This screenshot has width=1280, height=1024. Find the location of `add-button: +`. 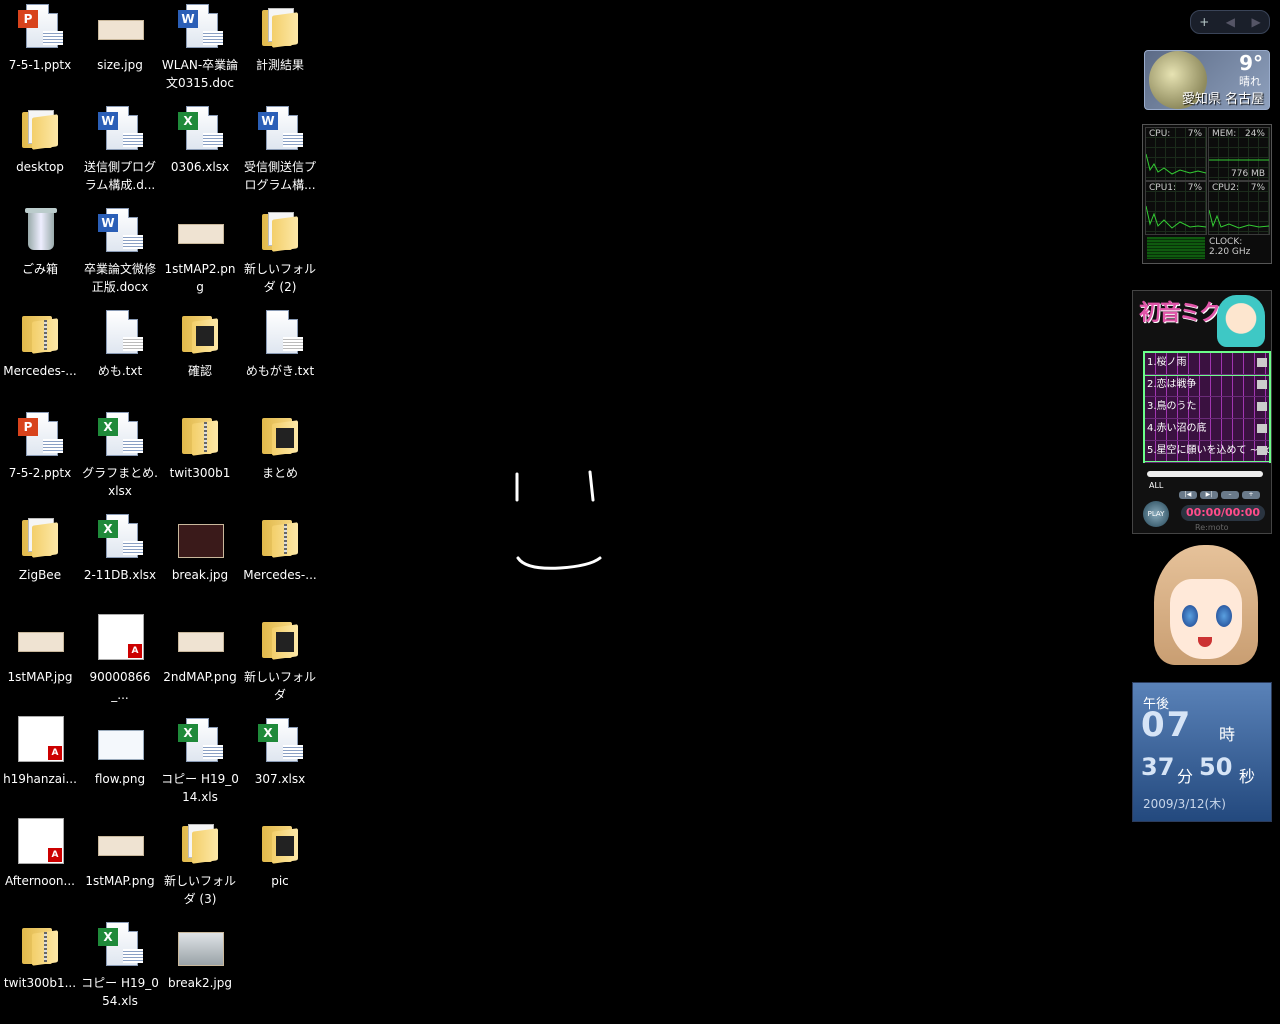

add-button: + is located at coordinates (1251, 495).